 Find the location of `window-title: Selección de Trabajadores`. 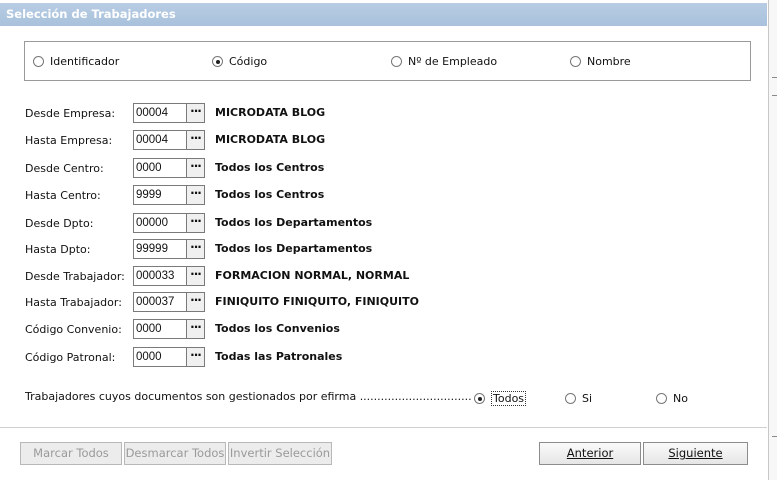

window-title: Selección de Trabajadores is located at coordinates (383, 14).